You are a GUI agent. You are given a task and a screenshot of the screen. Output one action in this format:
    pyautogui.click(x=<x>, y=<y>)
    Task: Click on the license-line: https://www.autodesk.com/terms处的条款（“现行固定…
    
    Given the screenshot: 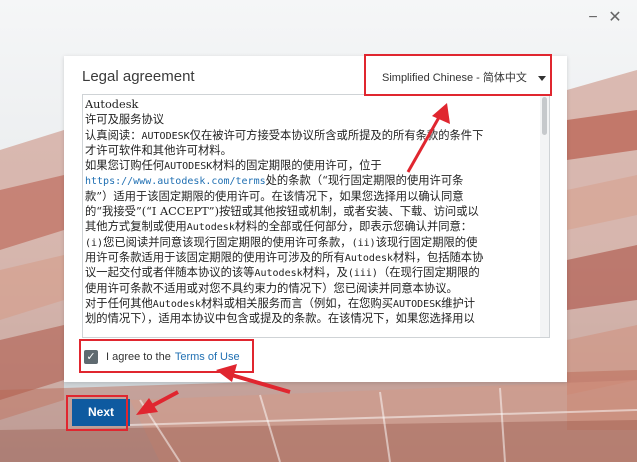 What is the action you would take?
    pyautogui.click(x=309, y=180)
    